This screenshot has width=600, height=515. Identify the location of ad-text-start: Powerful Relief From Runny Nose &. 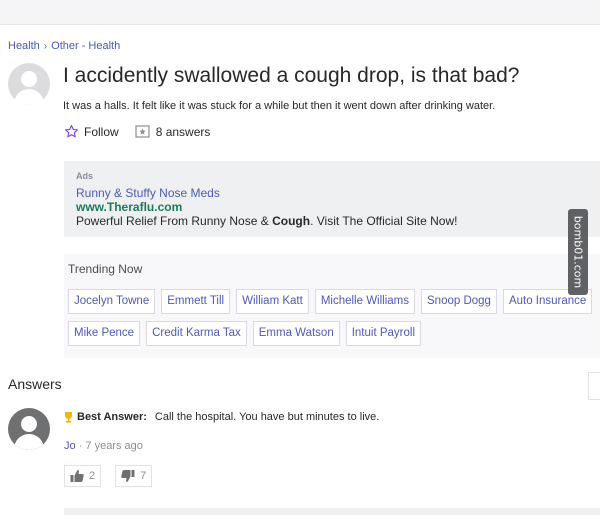
(174, 221).